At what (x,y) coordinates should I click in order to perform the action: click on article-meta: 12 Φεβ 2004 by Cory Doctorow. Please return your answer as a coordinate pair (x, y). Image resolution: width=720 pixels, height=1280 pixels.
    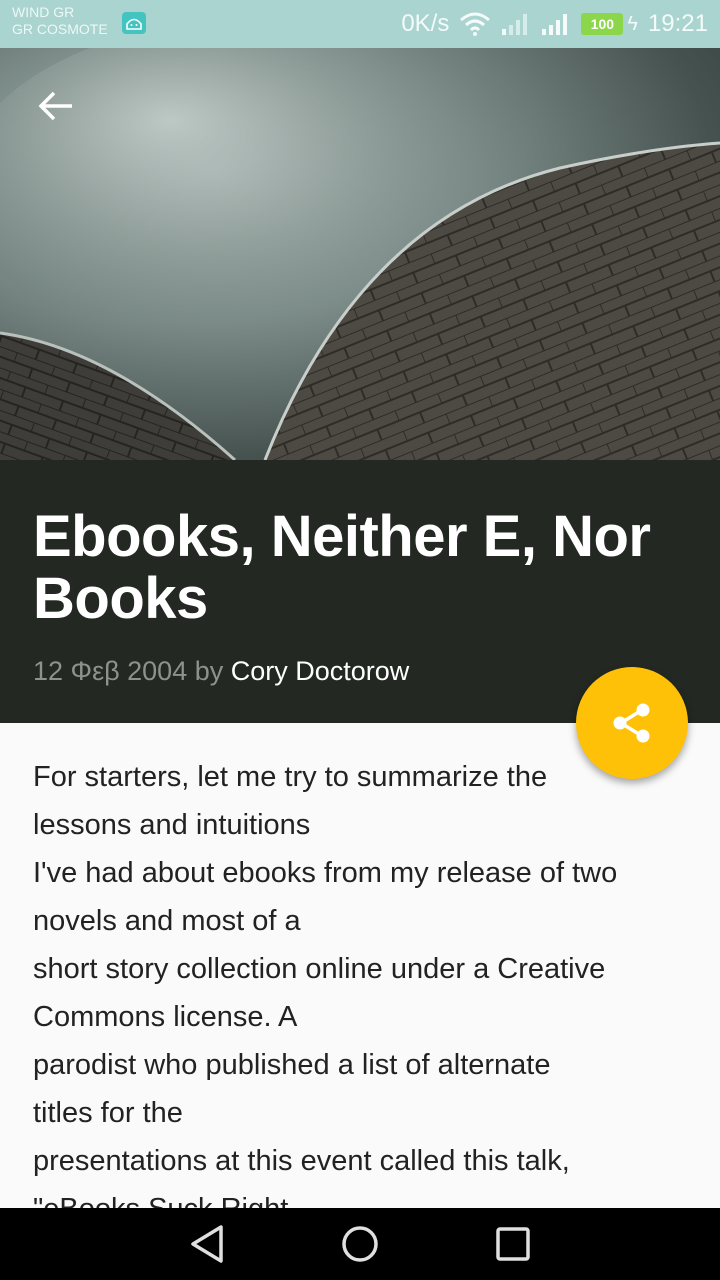
    Looking at the image, I should click on (221, 671).